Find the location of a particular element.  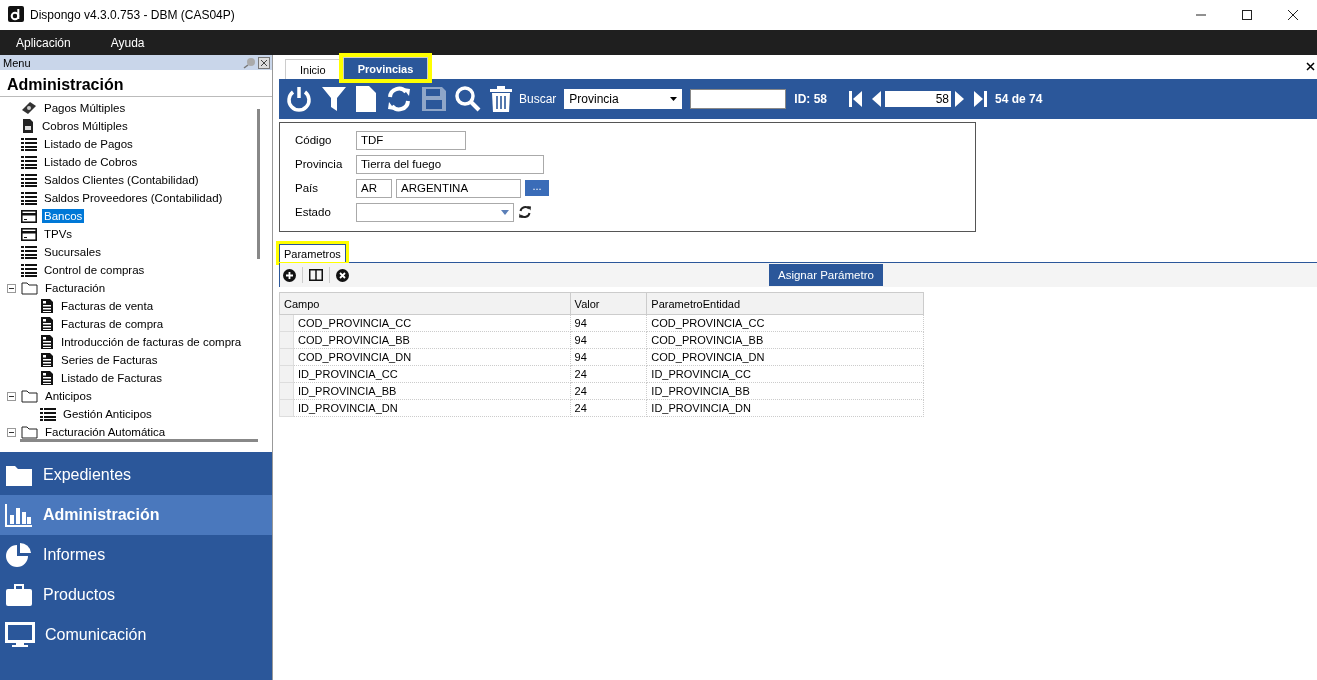

last-record-icon is located at coordinates (980, 99).